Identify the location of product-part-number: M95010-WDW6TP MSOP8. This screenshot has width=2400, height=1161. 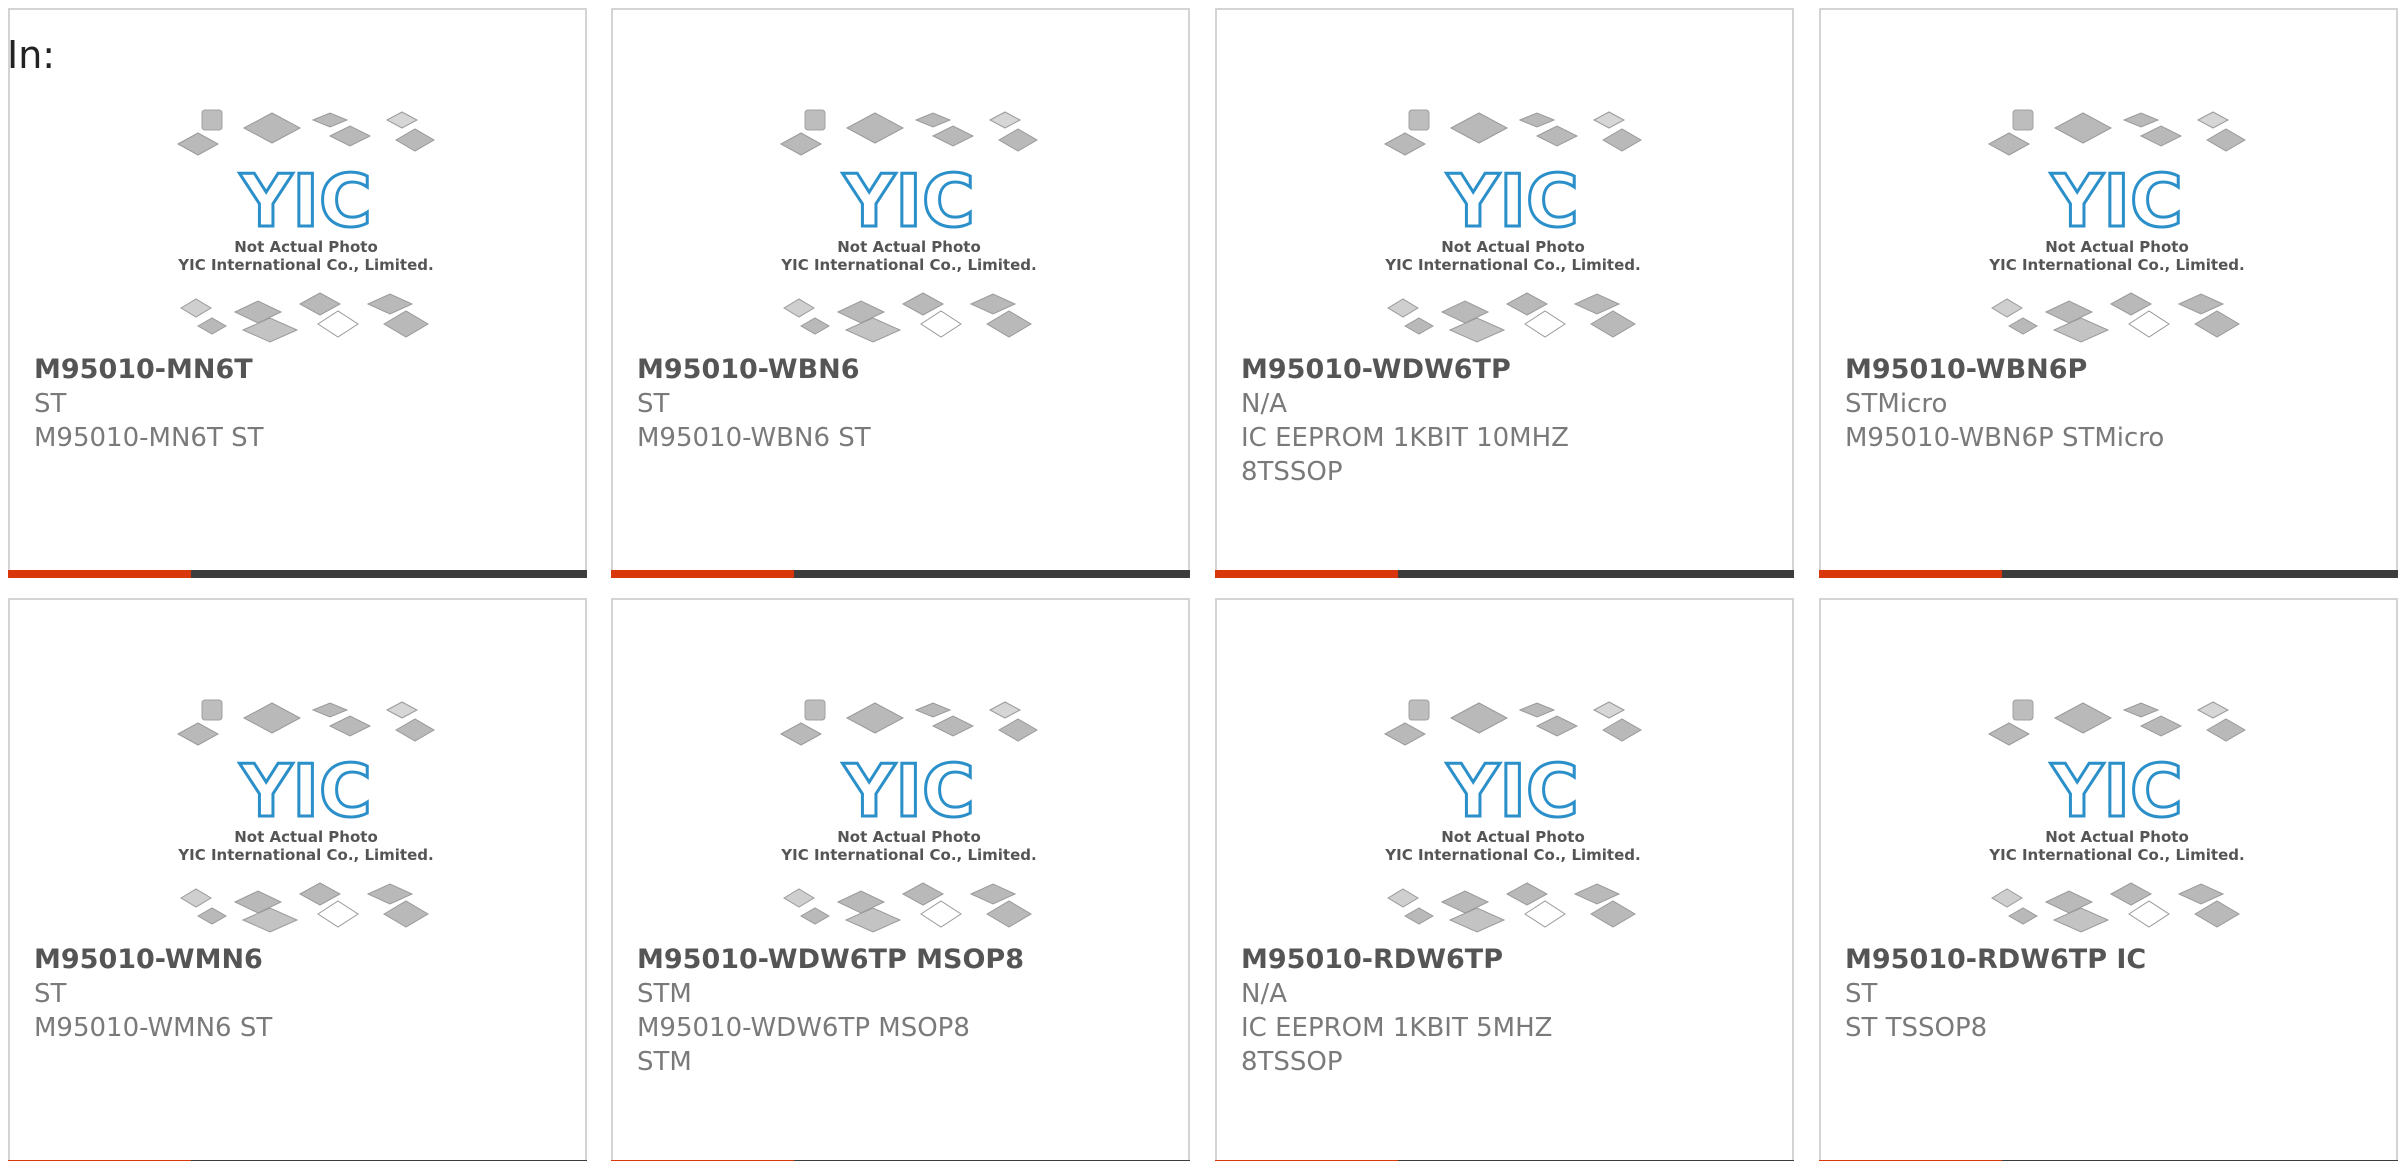
(902, 960).